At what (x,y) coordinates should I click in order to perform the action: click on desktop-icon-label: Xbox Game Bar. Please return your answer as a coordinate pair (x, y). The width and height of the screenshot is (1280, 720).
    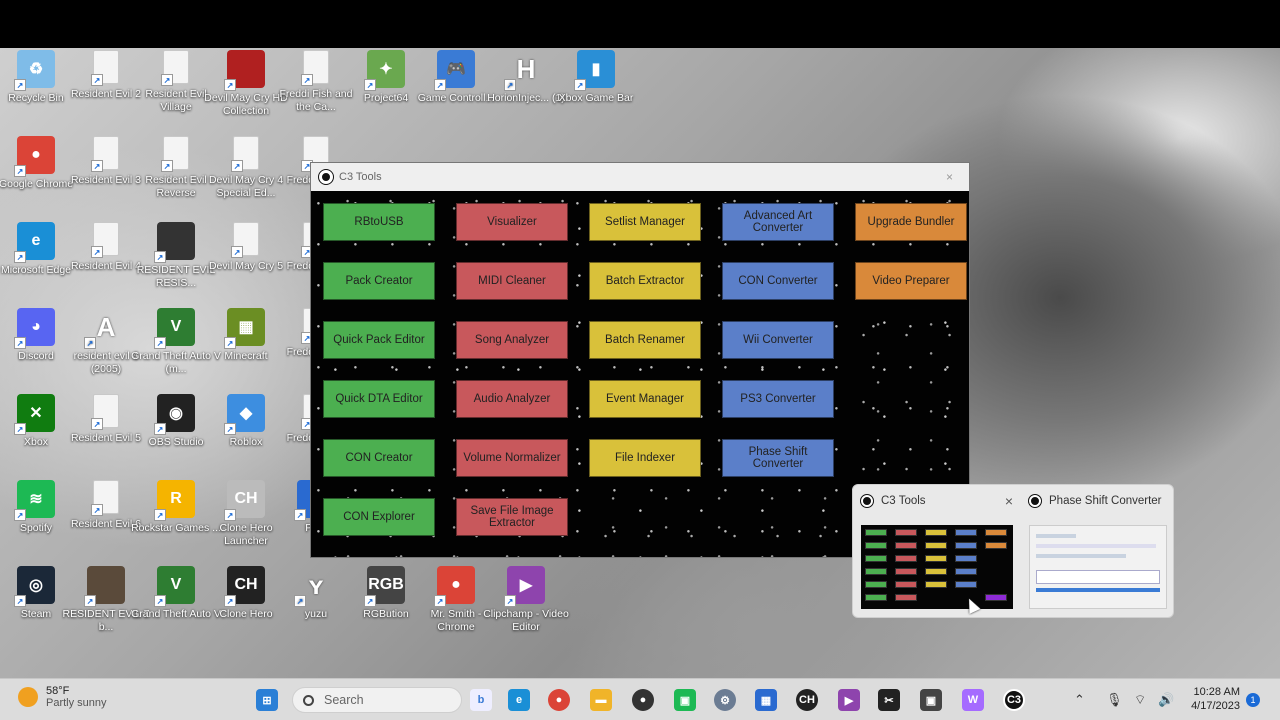
    Looking at the image, I should click on (596, 98).